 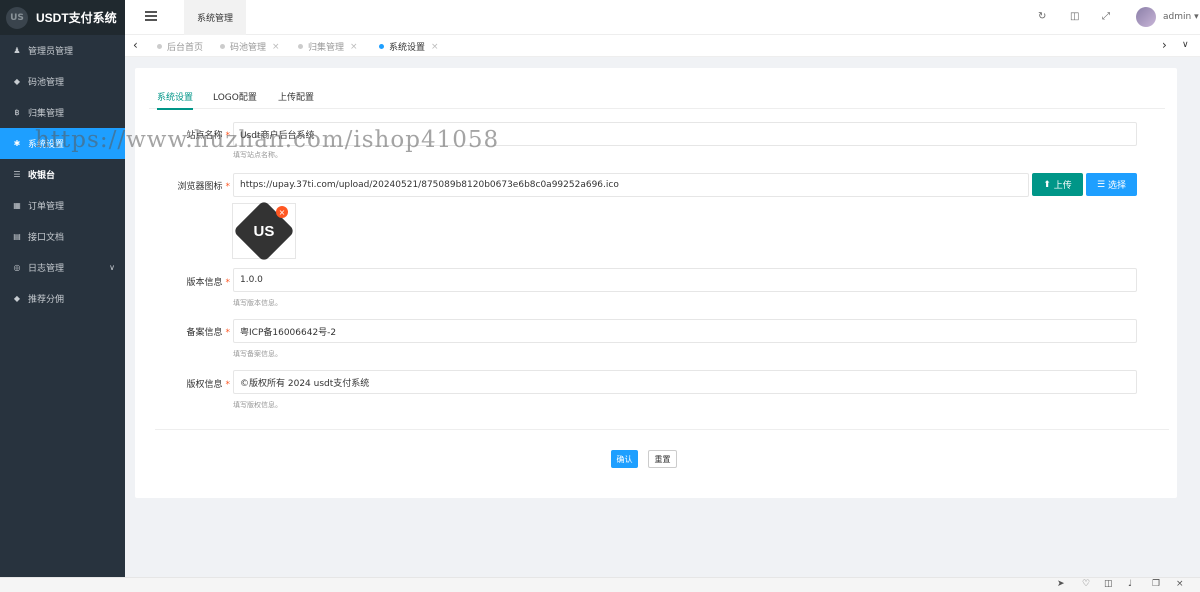 I want to click on copy-icon: ❐, so click(x=1156, y=584).